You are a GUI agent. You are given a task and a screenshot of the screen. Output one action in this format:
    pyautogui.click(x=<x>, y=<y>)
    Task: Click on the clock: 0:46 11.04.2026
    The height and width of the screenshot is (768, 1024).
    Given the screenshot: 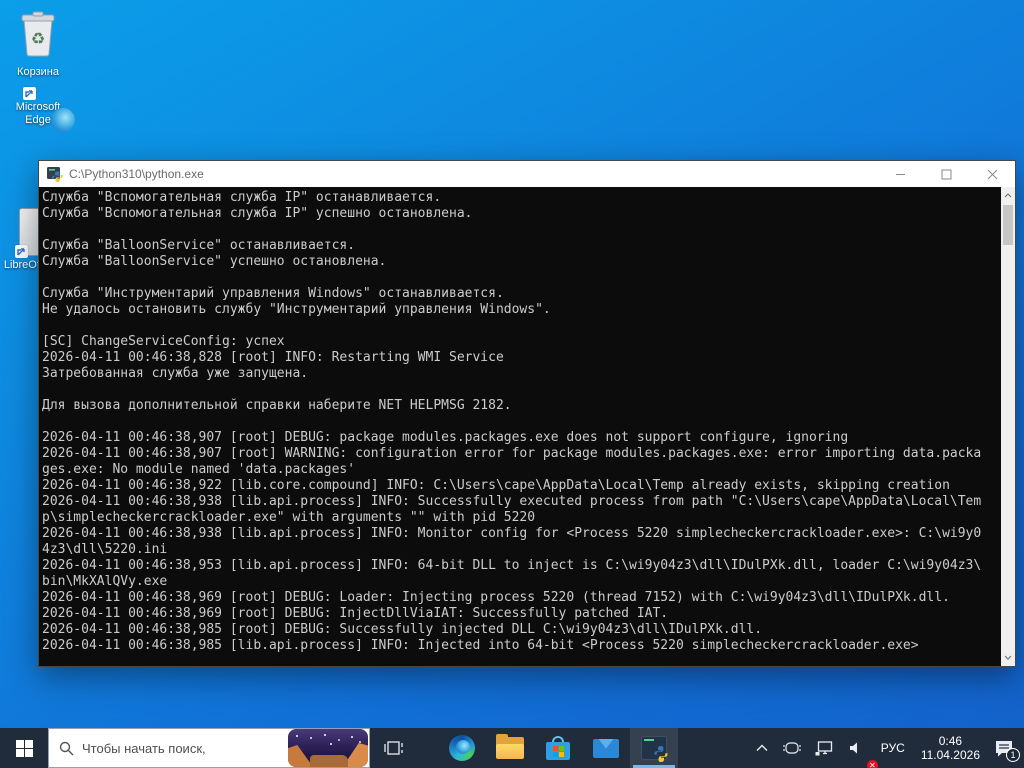 What is the action you would take?
    pyautogui.click(x=950, y=748)
    